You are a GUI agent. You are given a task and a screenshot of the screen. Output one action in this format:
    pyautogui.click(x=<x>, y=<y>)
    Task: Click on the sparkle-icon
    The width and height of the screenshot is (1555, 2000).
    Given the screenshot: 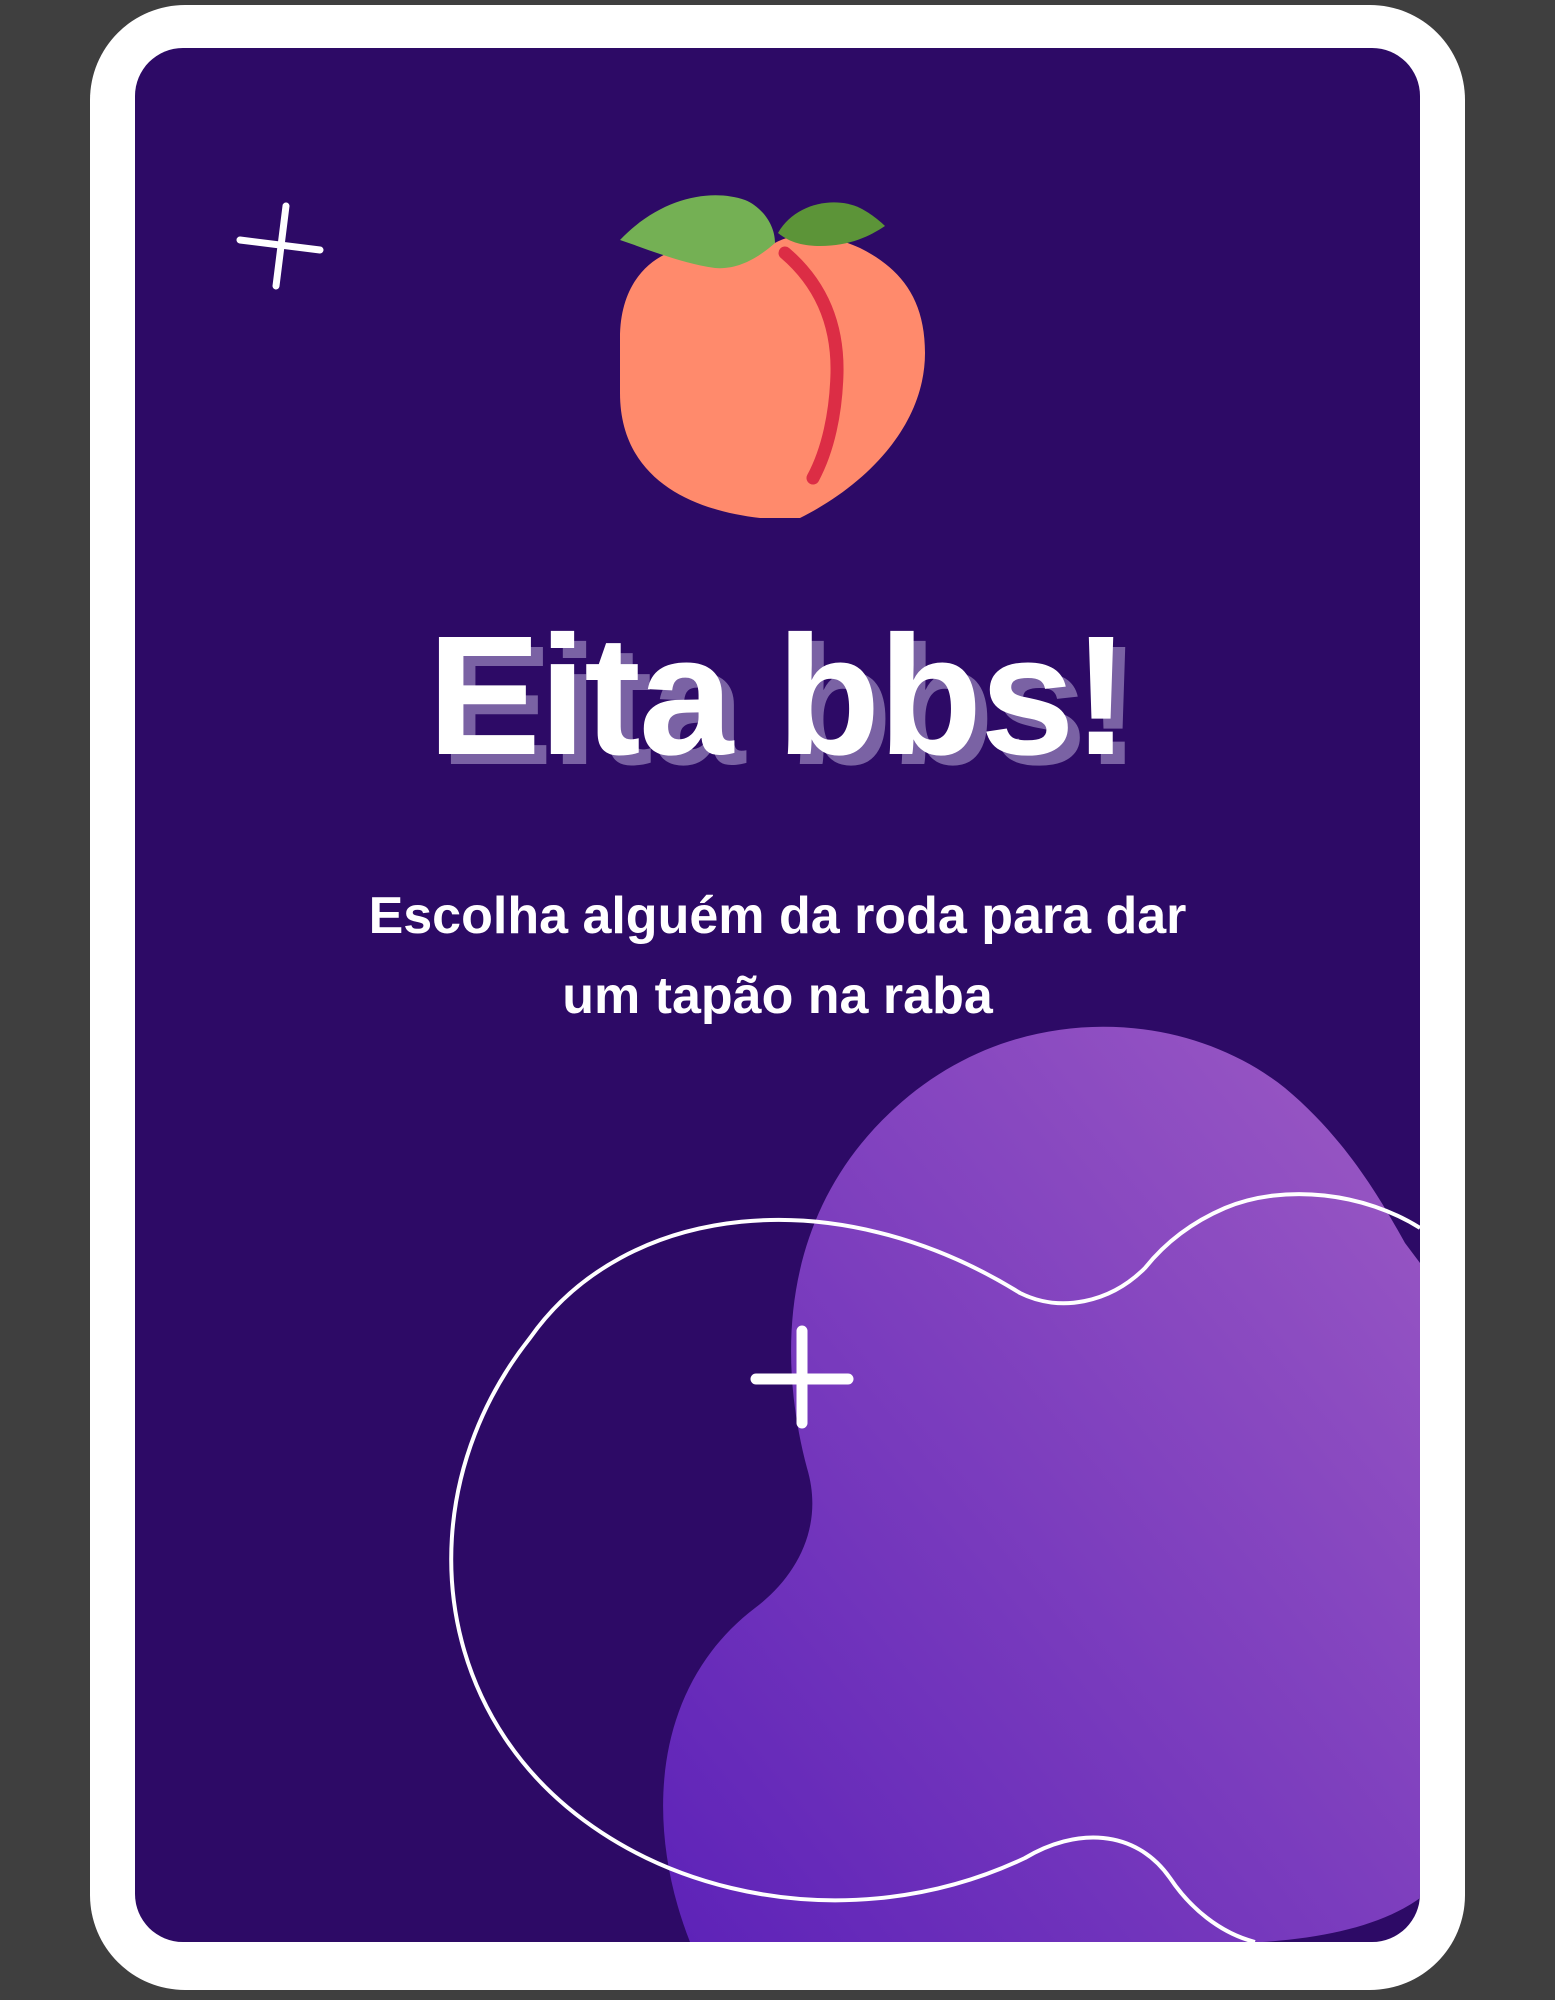 What is the action you would take?
    pyautogui.click(x=280, y=246)
    